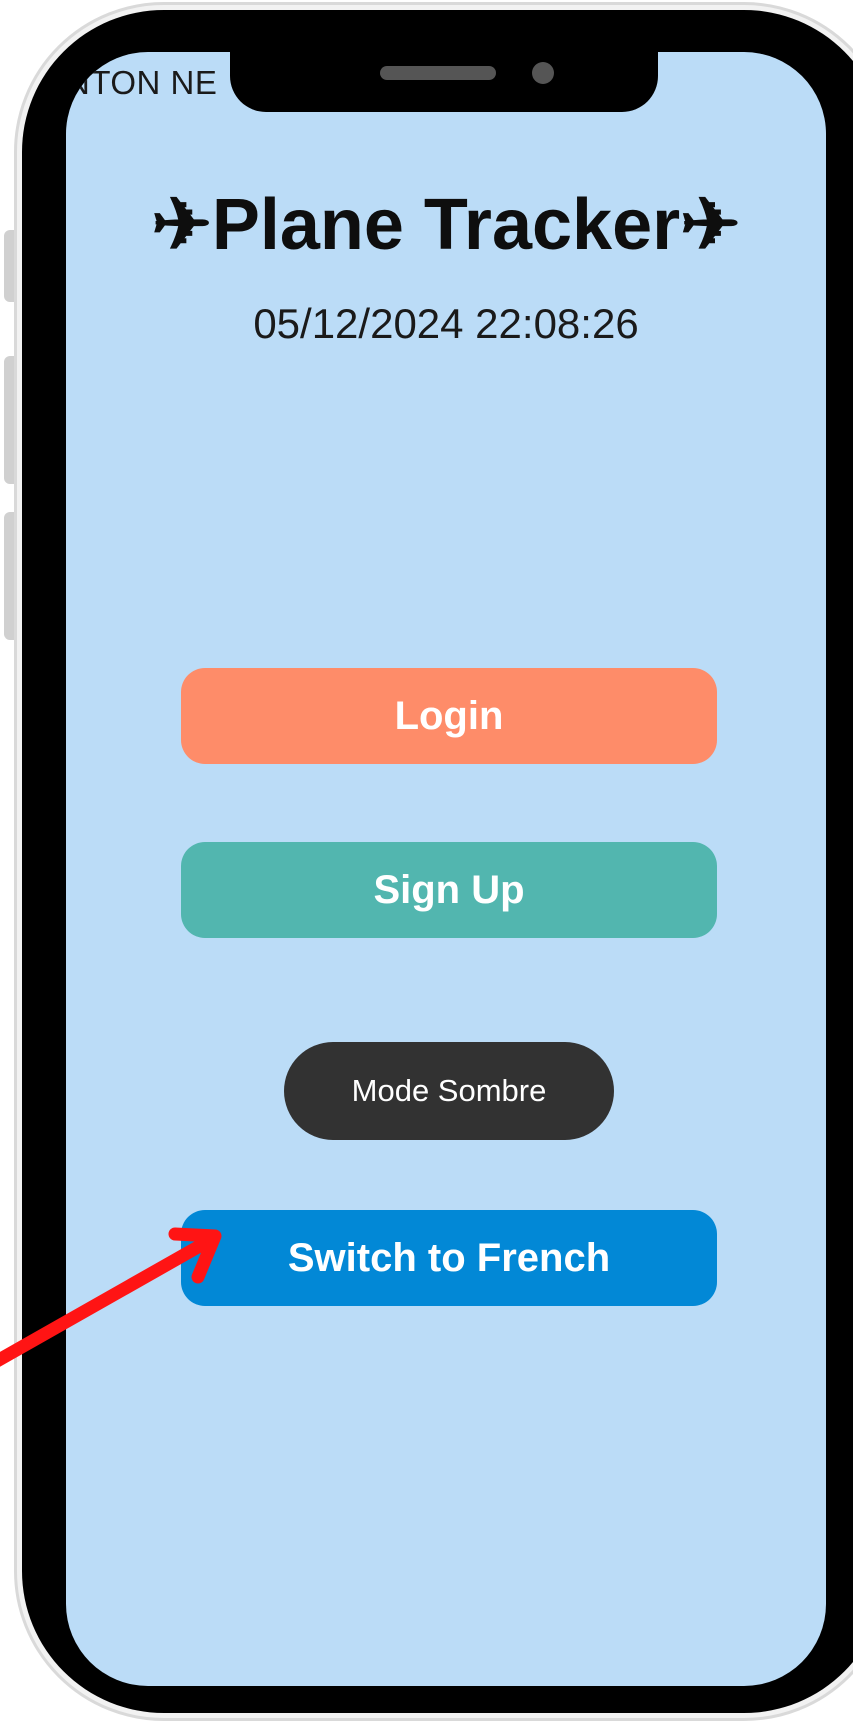 The height and width of the screenshot is (1725, 853). Describe the element at coordinates (444, 81) in the screenshot. I see `phone-notch` at that location.